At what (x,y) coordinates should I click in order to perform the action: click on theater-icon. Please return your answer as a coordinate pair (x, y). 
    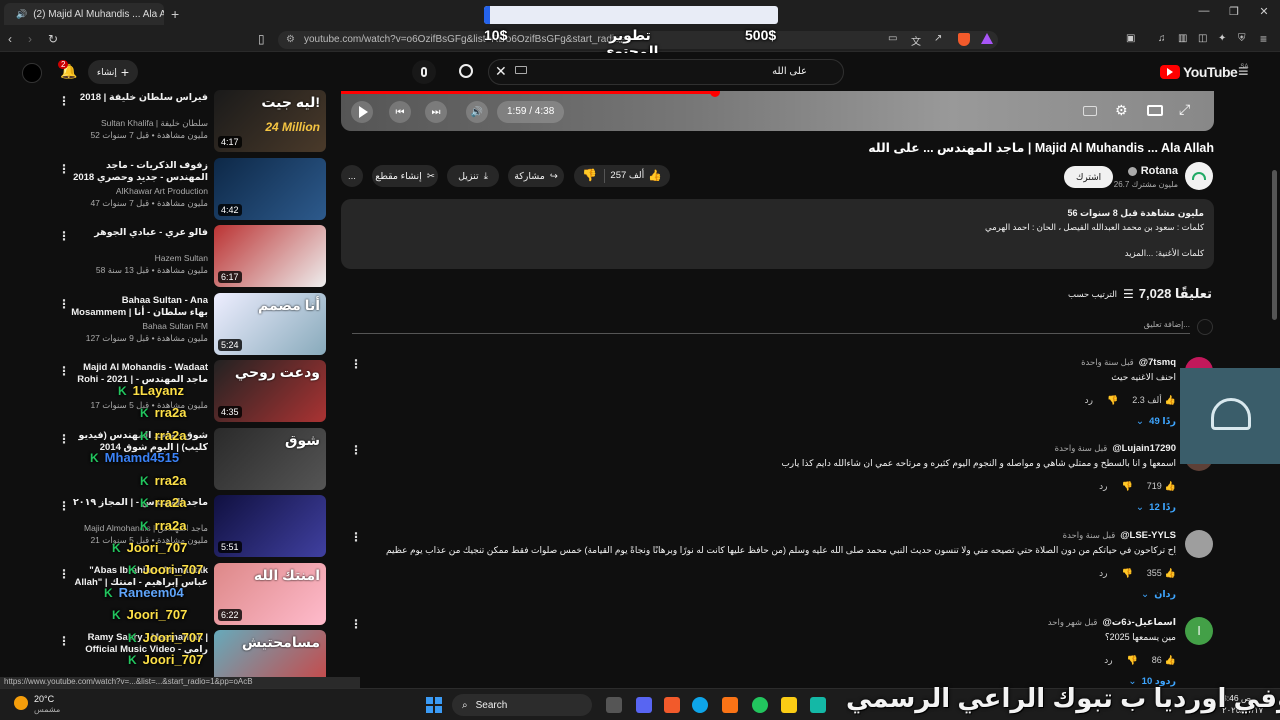
    Looking at the image, I should click on (1155, 110).